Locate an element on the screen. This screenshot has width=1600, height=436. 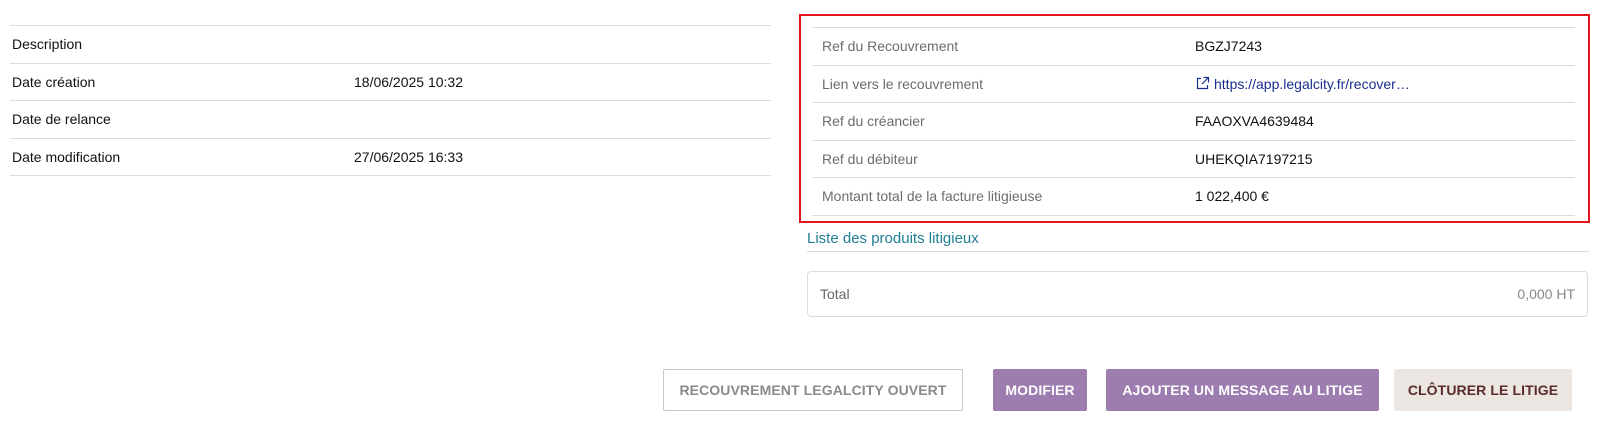
montant-value: 1 022,400 € is located at coordinates (1232, 196).